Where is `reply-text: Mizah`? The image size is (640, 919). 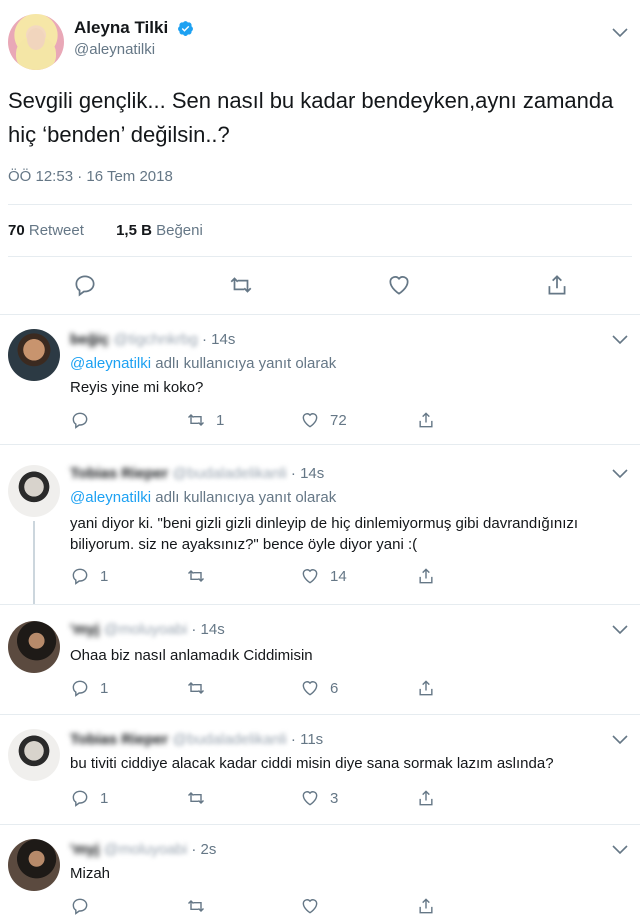
reply-text: Mizah is located at coordinates (90, 873).